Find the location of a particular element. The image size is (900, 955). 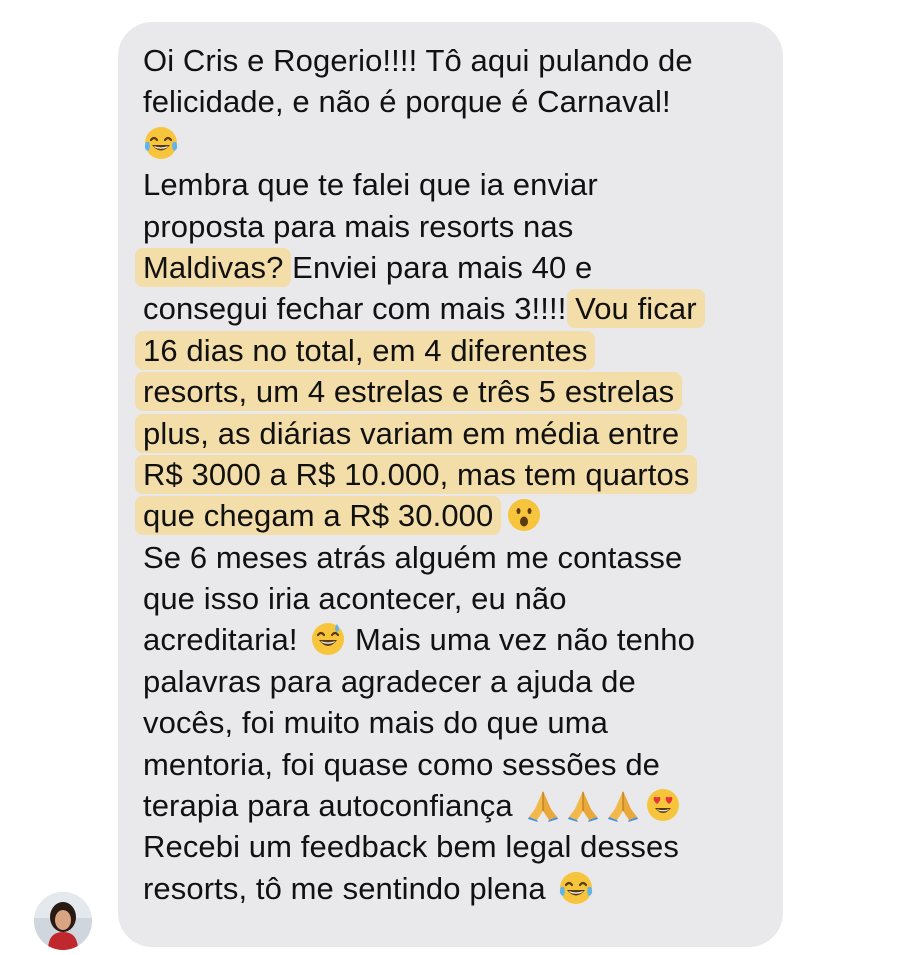

message-line: Se 6 meses atrás alguém me contasse is located at coordinates (463, 557).